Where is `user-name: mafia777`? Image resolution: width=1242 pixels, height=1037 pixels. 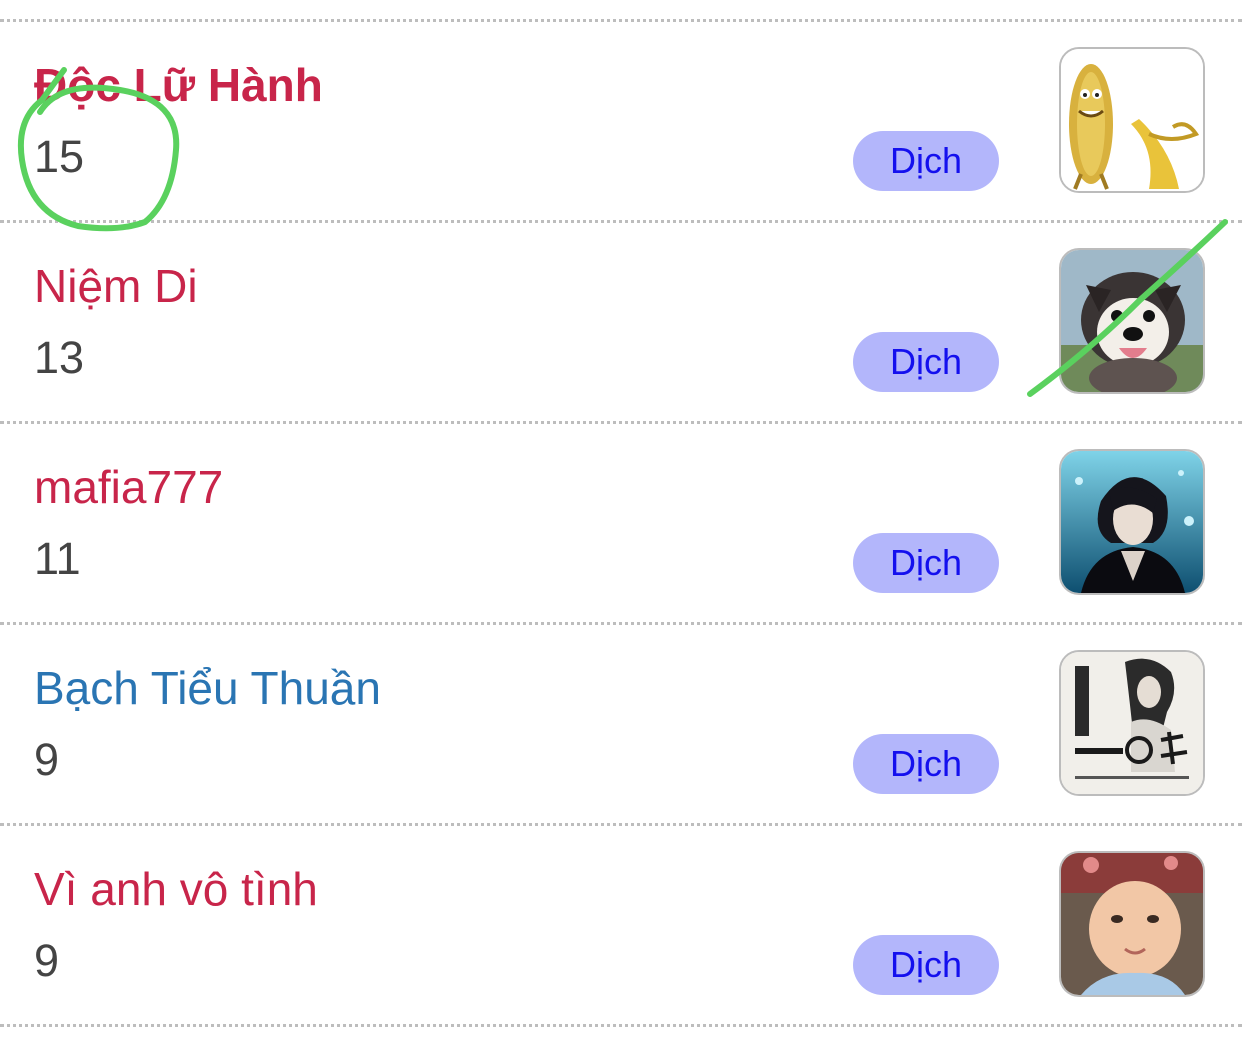 user-name: mafia777 is located at coordinates (128, 487).